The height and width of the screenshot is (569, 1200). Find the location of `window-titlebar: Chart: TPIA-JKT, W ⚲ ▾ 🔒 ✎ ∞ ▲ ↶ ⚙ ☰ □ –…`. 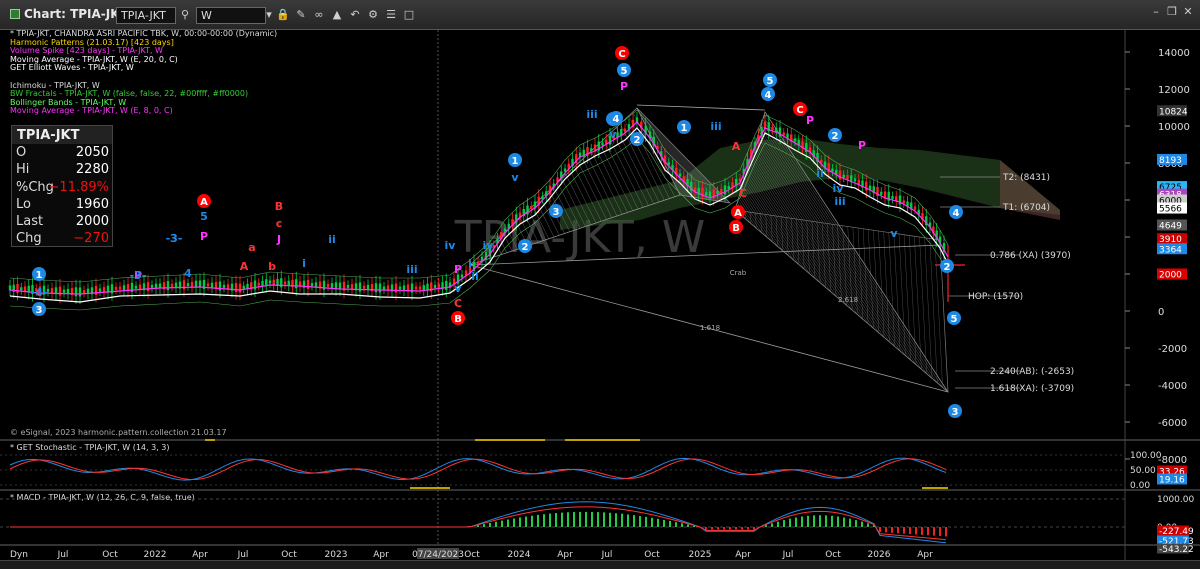

window-titlebar: Chart: TPIA-JKT, W ⚲ ▾ 🔒 ✎ ∞ ▲ ↶ ⚙ ☰ □ –… is located at coordinates (600, 15).